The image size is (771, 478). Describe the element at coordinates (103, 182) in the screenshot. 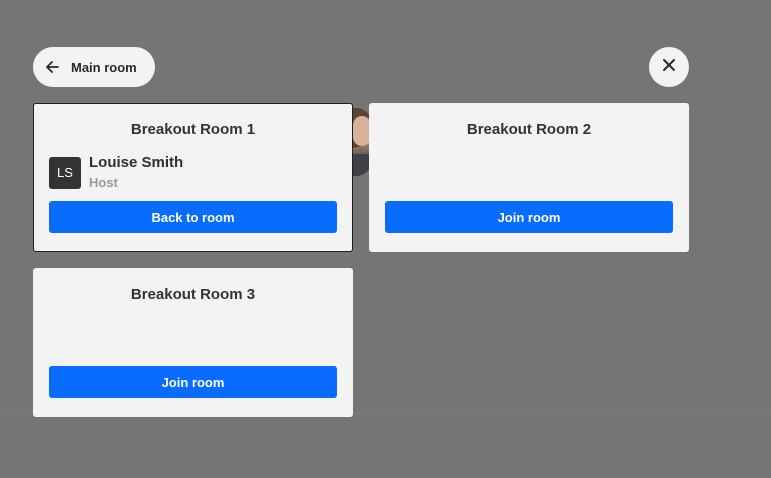

I see `participant-role: Host` at that location.